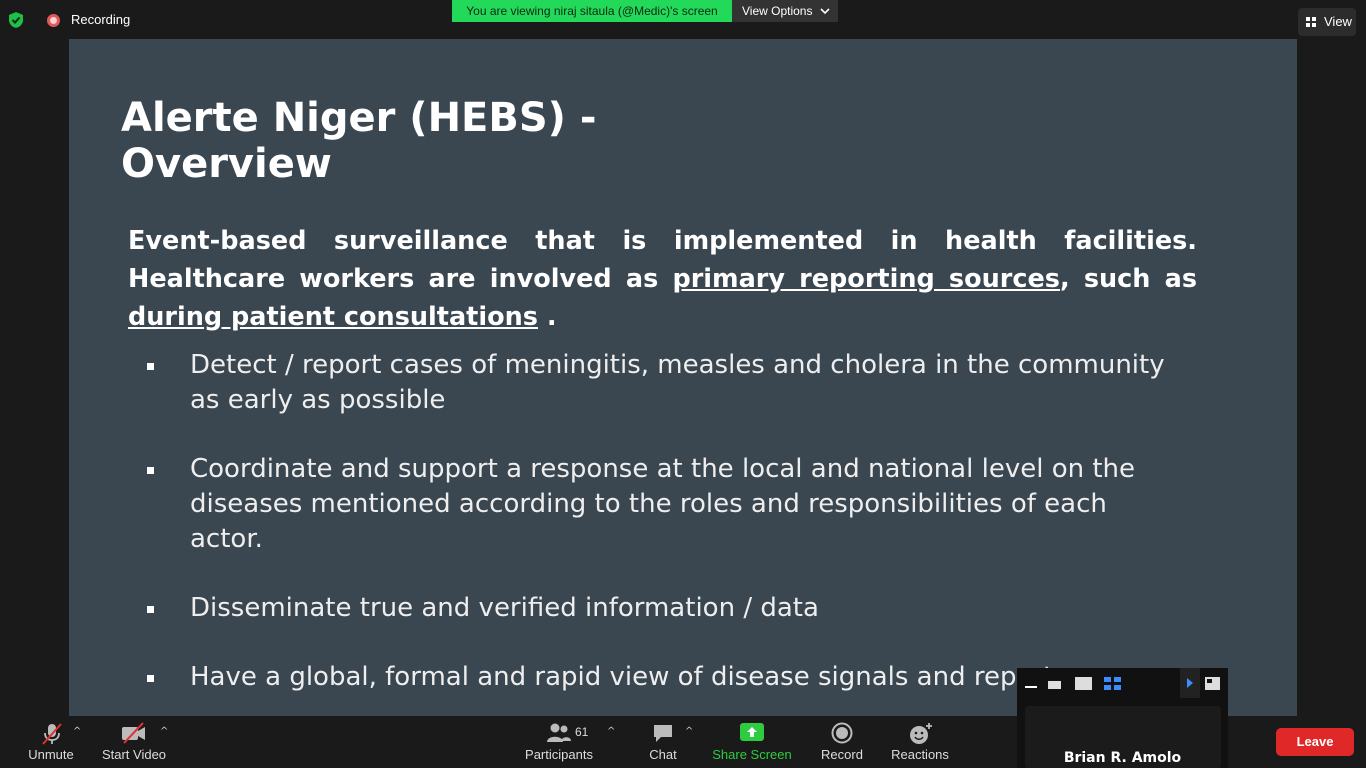  I want to click on chat-icon, so click(663, 733).